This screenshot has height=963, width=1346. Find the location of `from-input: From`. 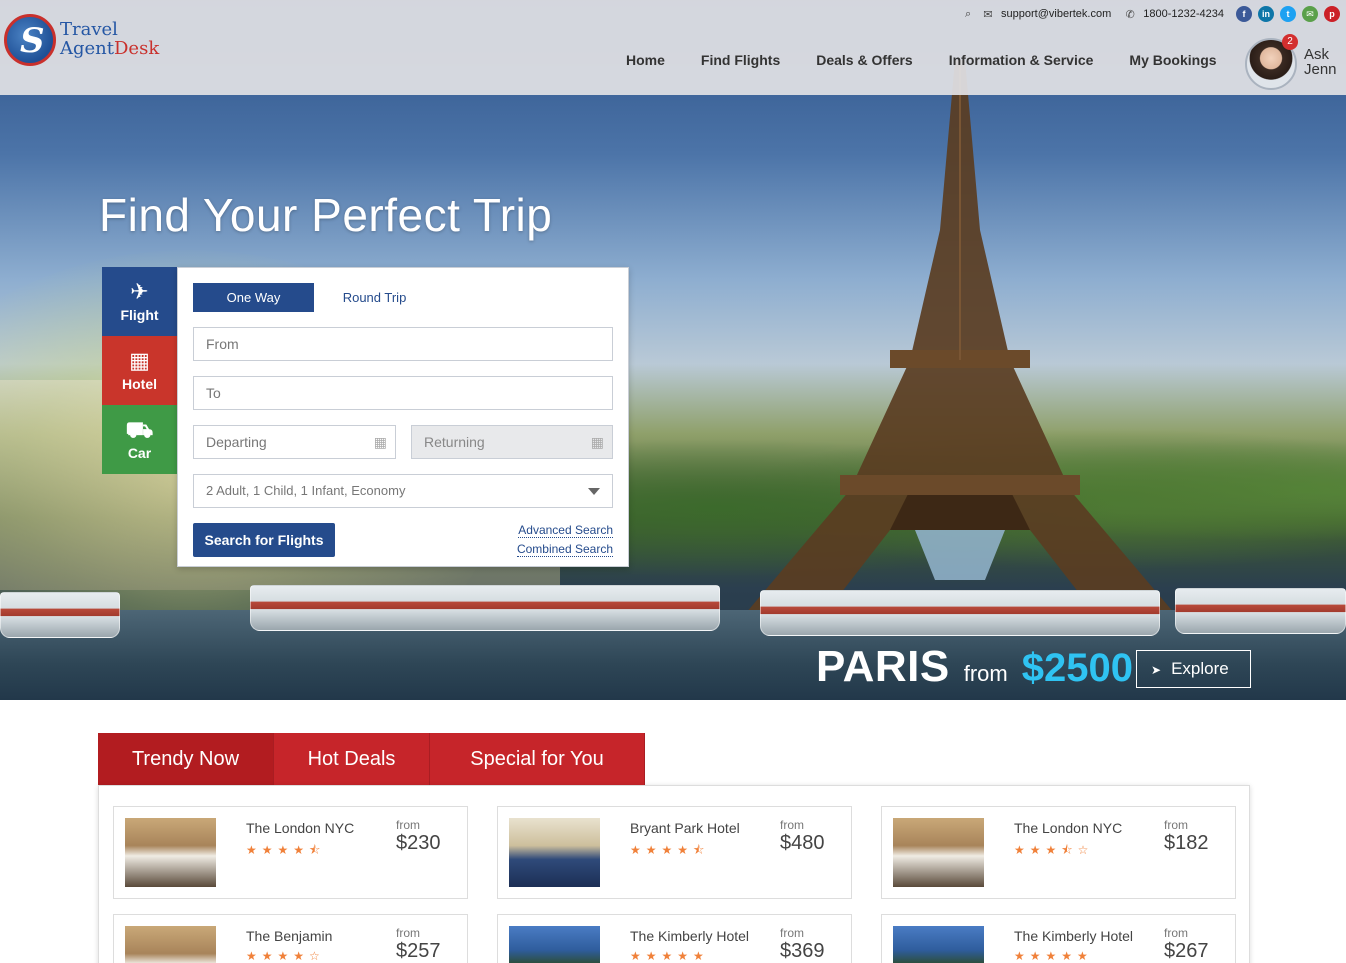

from-input: From is located at coordinates (403, 344).